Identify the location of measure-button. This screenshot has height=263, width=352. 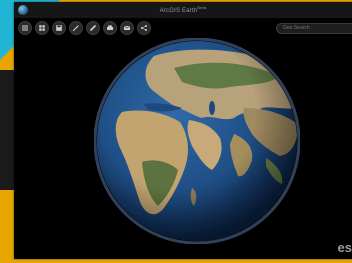
(93, 28).